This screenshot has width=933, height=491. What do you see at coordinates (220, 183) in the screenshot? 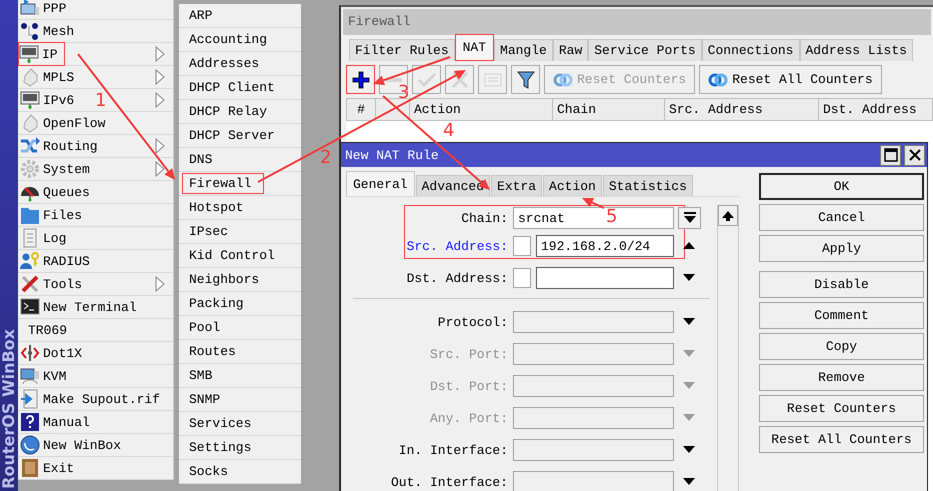
I see `menu-item-label: Firewall` at bounding box center [220, 183].